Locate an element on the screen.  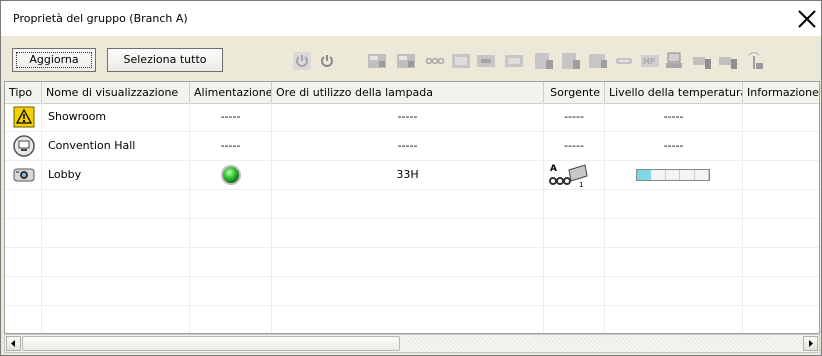
scroll-left-button is located at coordinates (13, 343).